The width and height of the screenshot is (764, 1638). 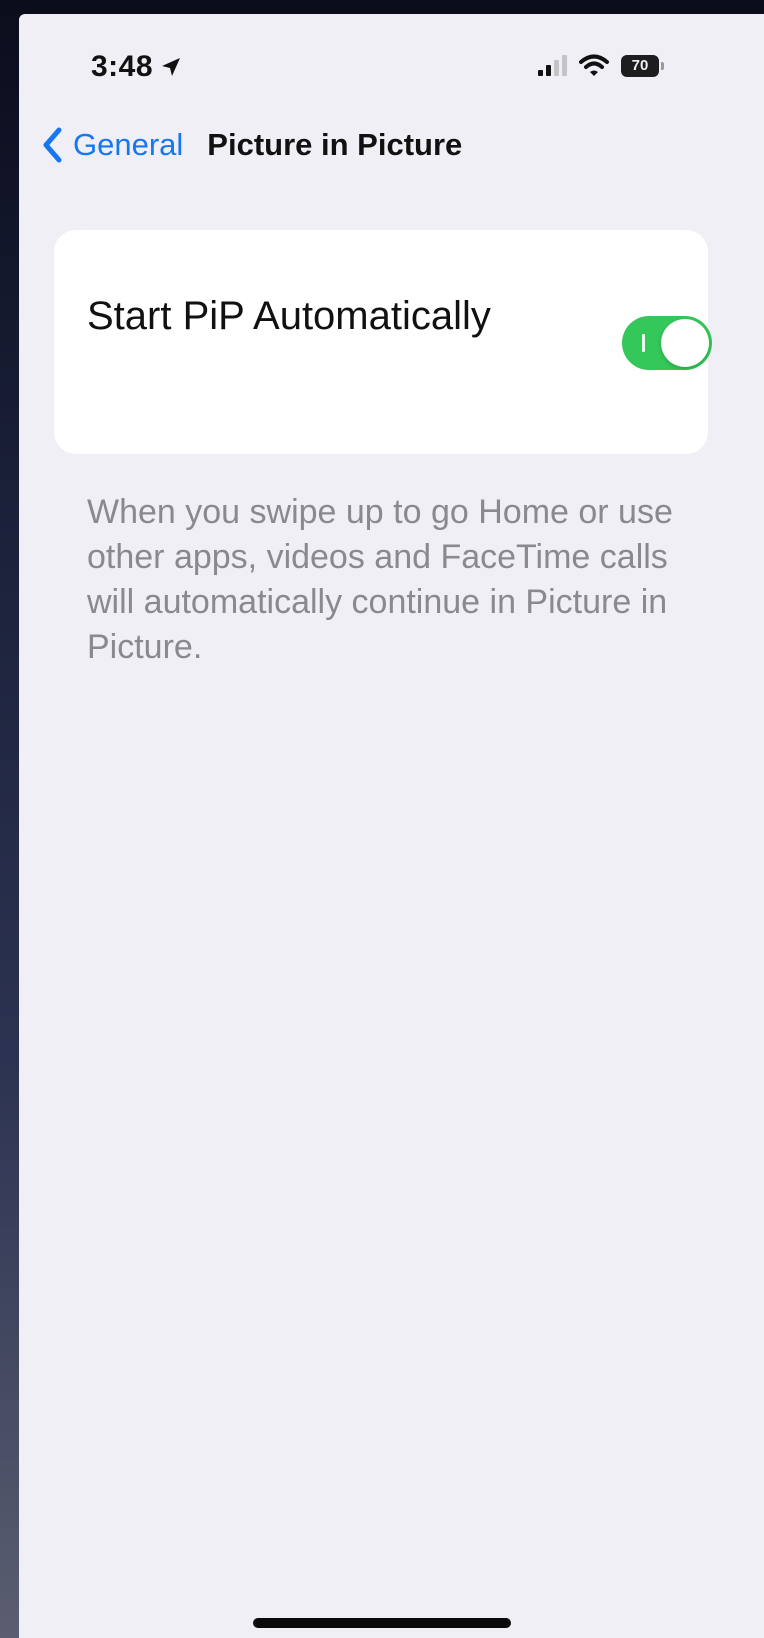 I want to click on chevron-left-icon, so click(x=52, y=145).